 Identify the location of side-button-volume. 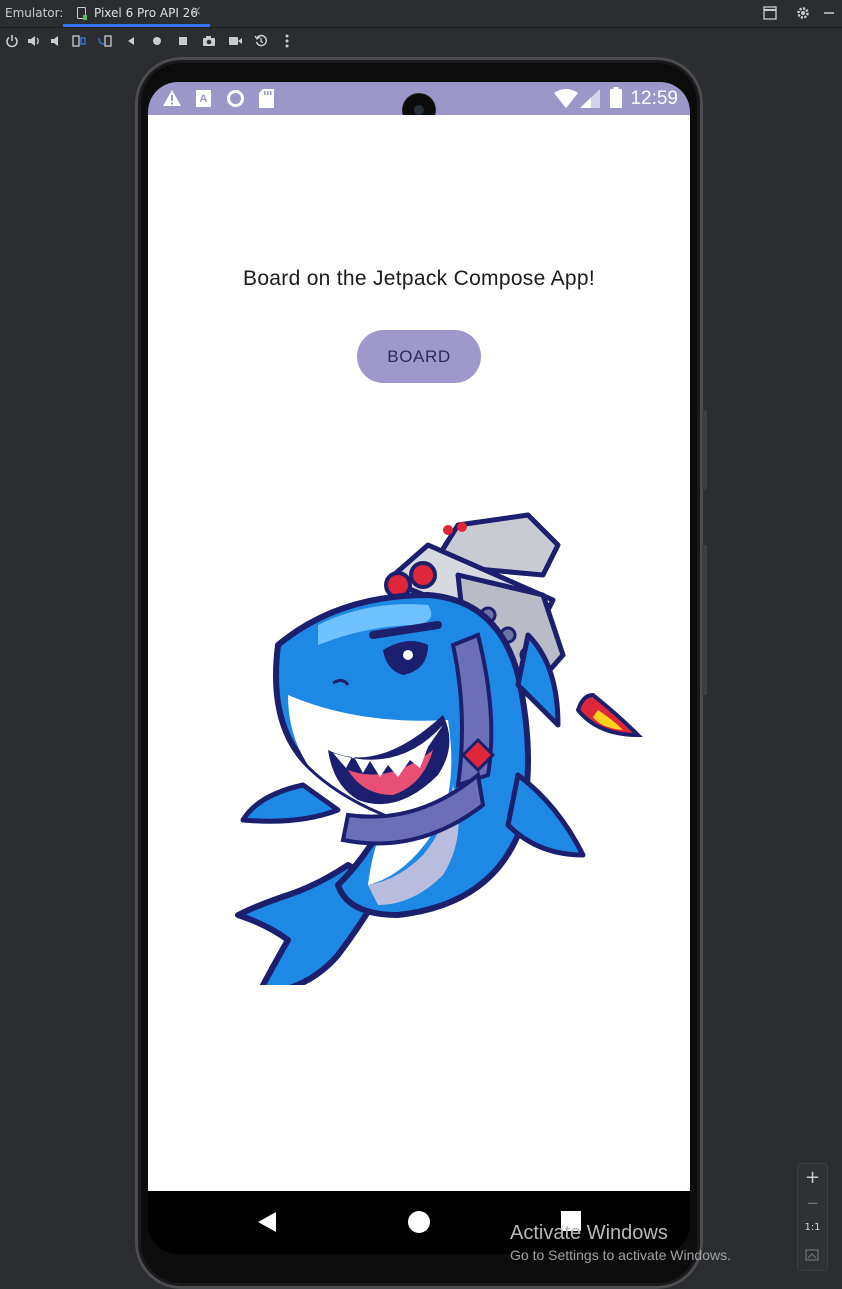
(704, 620).